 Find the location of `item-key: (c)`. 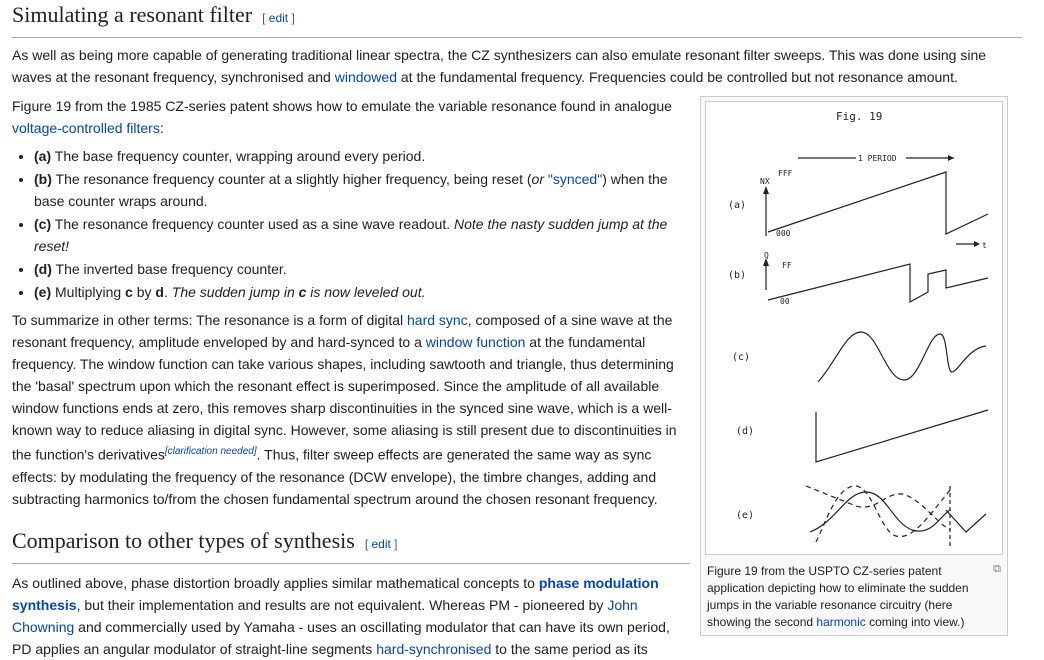

item-key: (c) is located at coordinates (43, 224).